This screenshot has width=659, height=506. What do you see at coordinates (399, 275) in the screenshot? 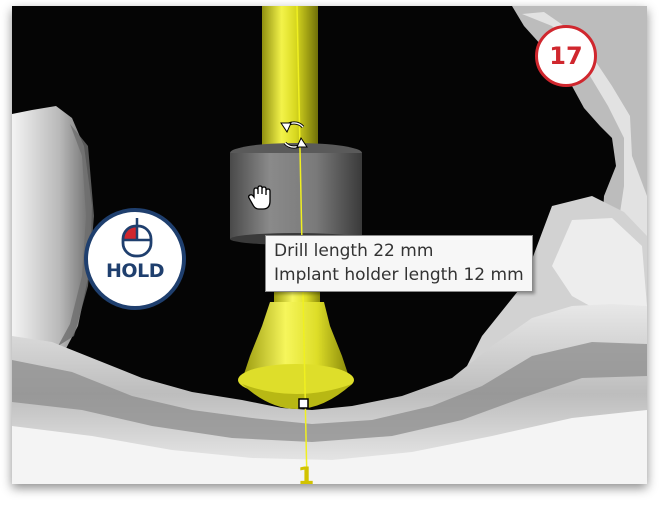
I see `holder-length-text: Implant holder length 12 mm` at bounding box center [399, 275].